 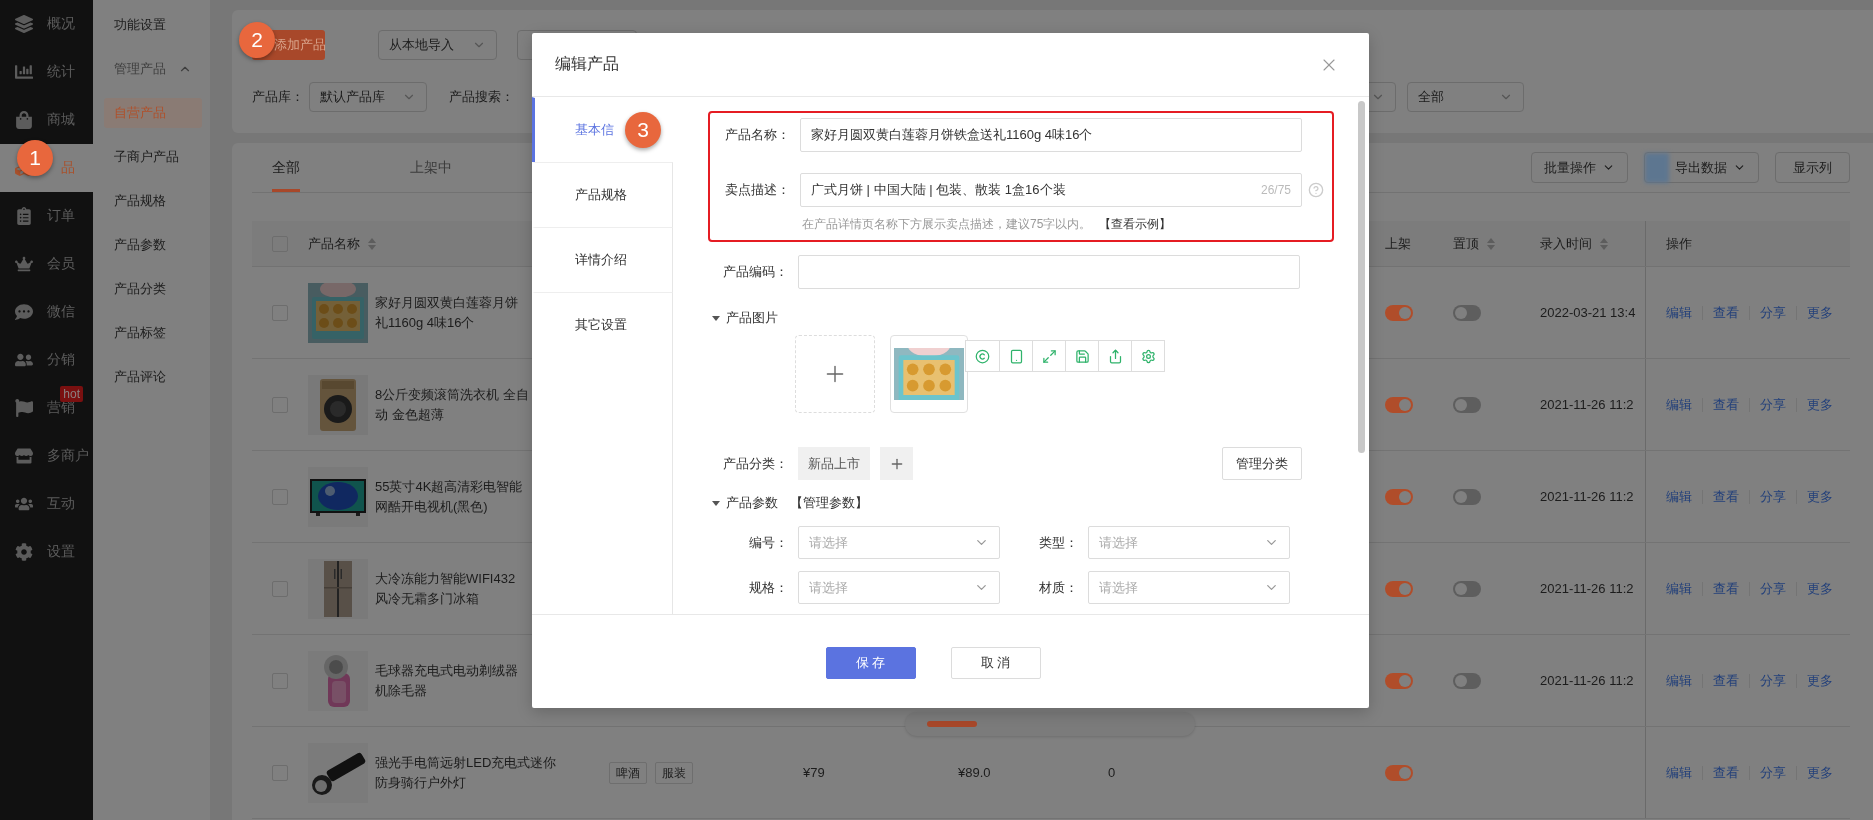 What do you see at coordinates (752, 503) in the screenshot?
I see `section-title: 产品参数` at bounding box center [752, 503].